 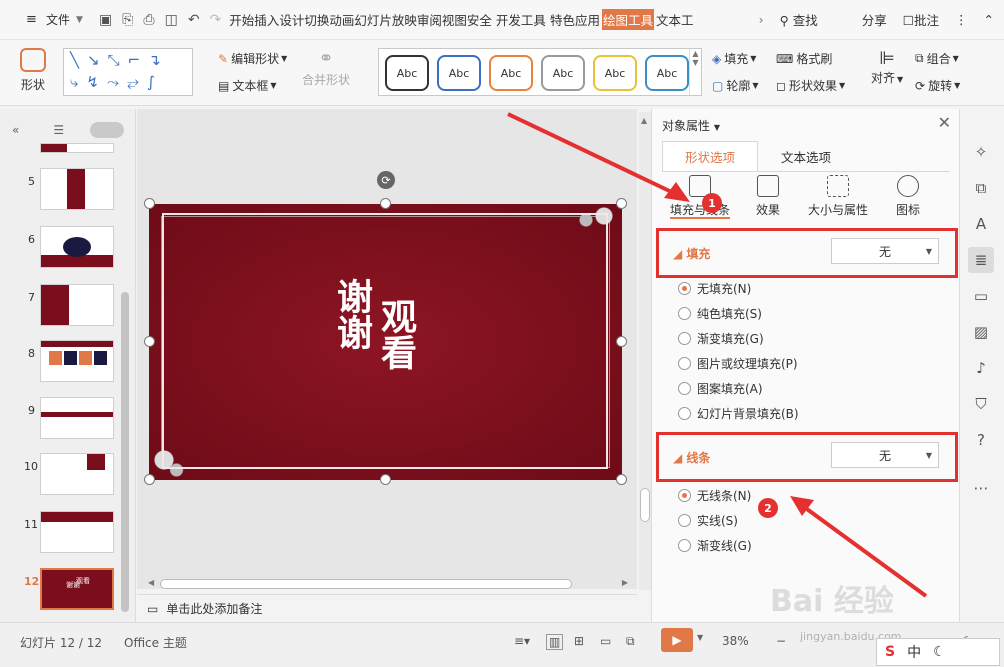 I want to click on style-swatch-6: Abc, so click(x=667, y=73).